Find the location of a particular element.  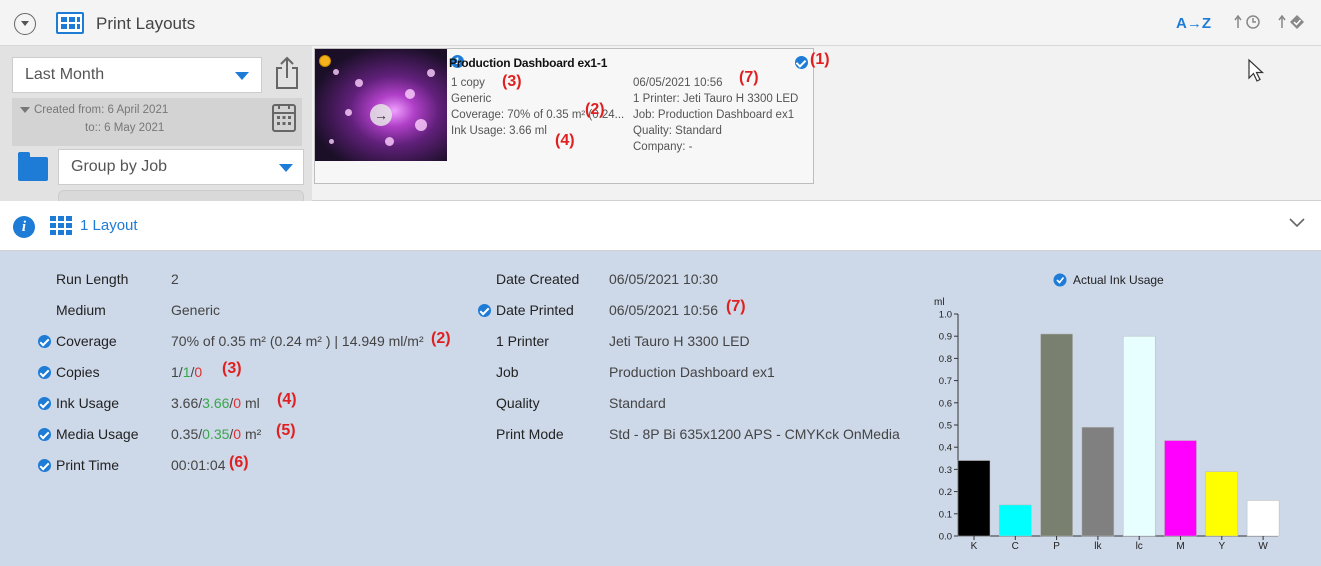

print-time-check-icon is located at coordinates (44, 465).